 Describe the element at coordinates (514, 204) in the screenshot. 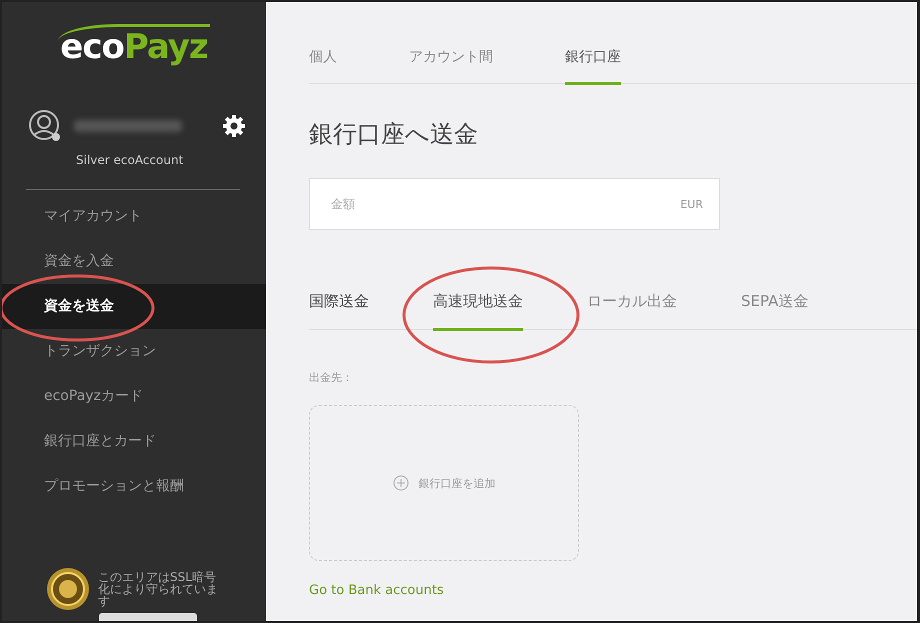

I see `amount-field: 金額 EUR` at that location.